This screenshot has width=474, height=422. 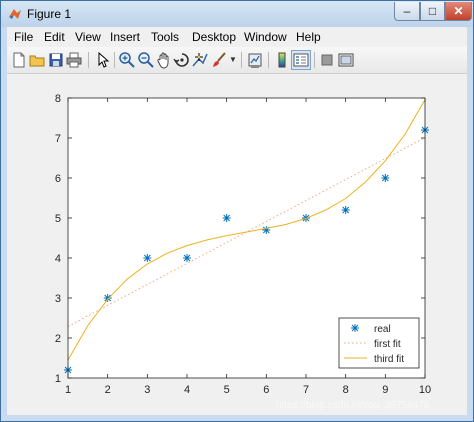 What do you see at coordinates (58, 139) in the screenshot?
I see `y-tick-label: 7` at bounding box center [58, 139].